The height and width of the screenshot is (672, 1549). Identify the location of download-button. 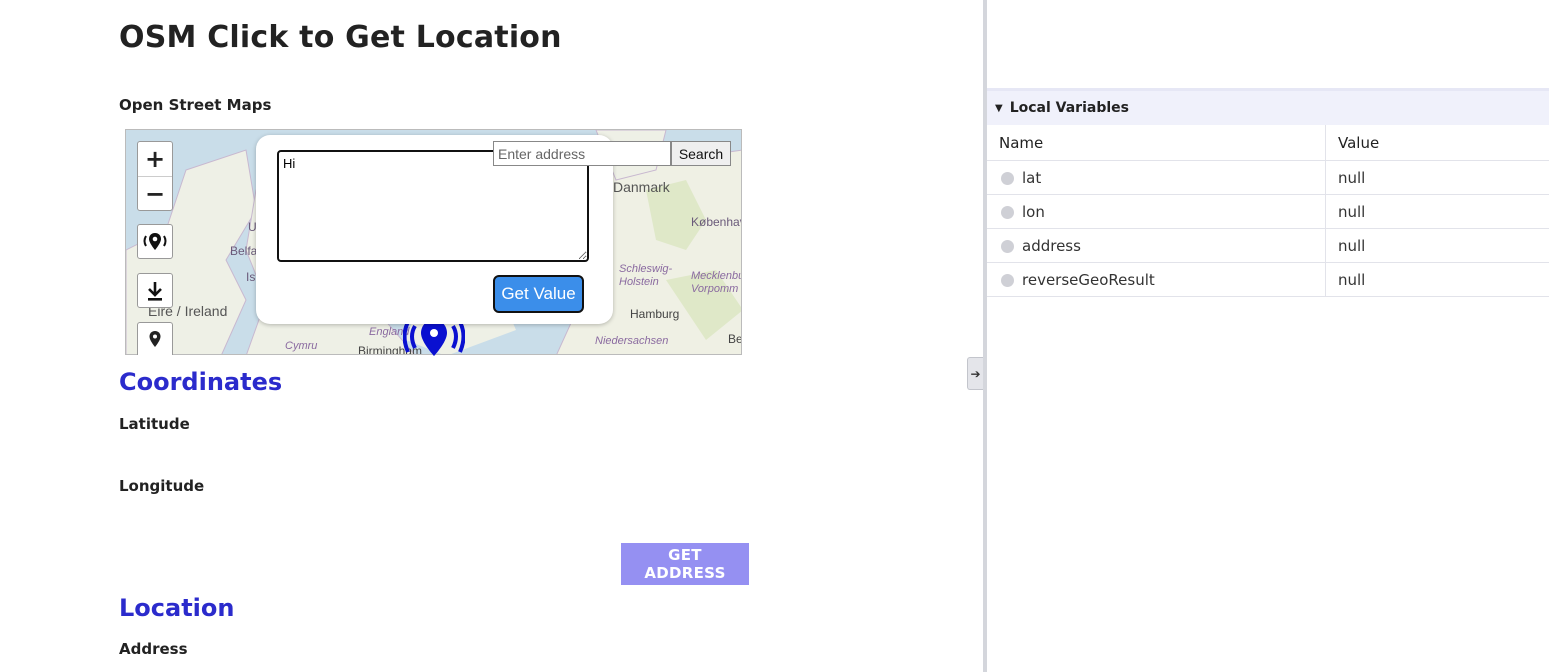
(155, 290).